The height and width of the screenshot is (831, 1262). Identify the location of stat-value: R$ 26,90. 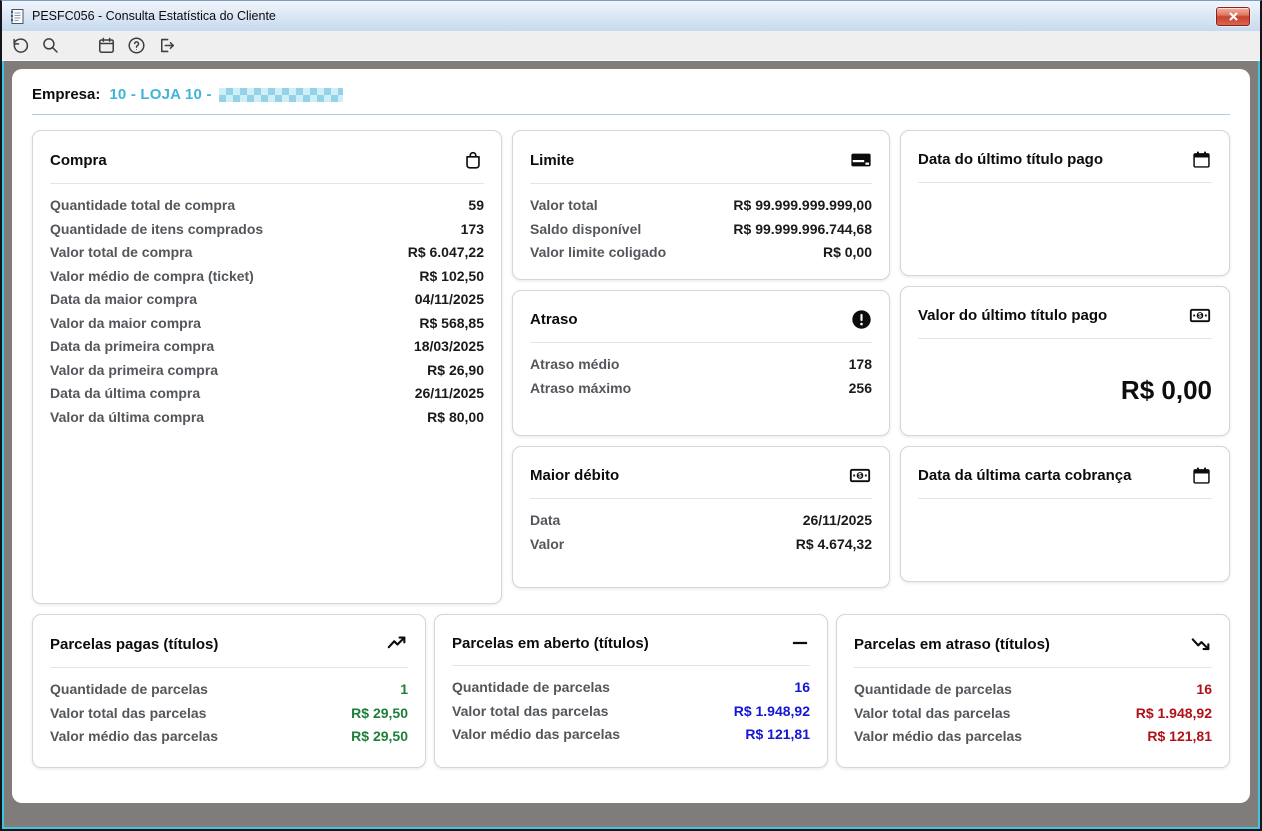
(455, 369).